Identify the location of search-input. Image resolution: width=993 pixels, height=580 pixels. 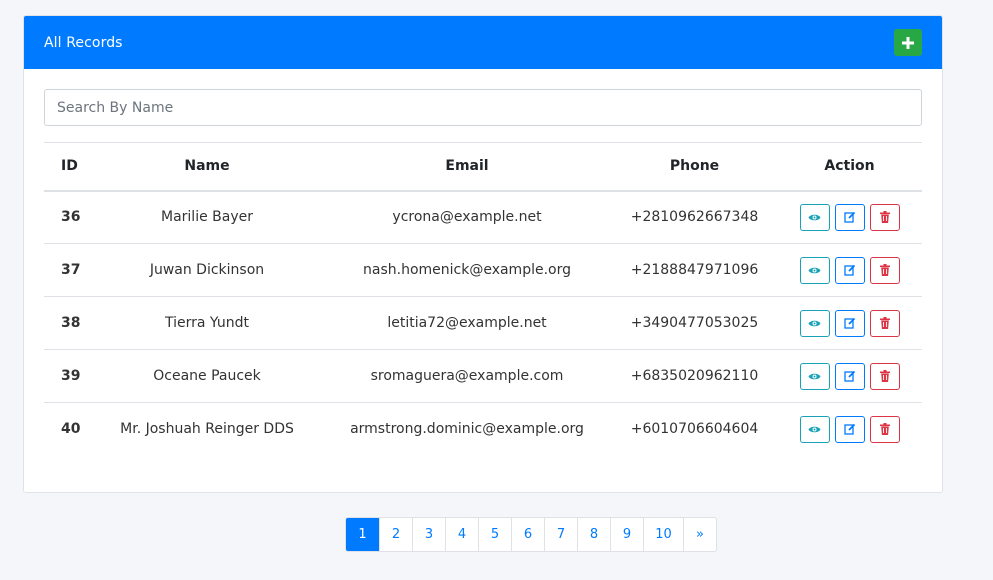
(483, 107).